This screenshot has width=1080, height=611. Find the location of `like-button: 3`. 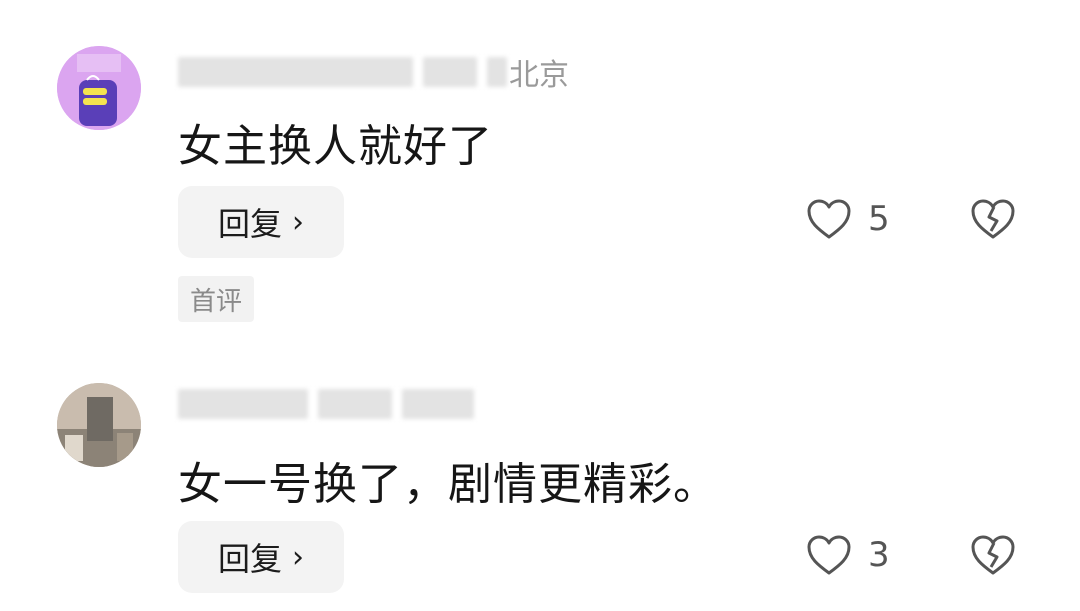

like-button: 3 is located at coordinates (848, 555).